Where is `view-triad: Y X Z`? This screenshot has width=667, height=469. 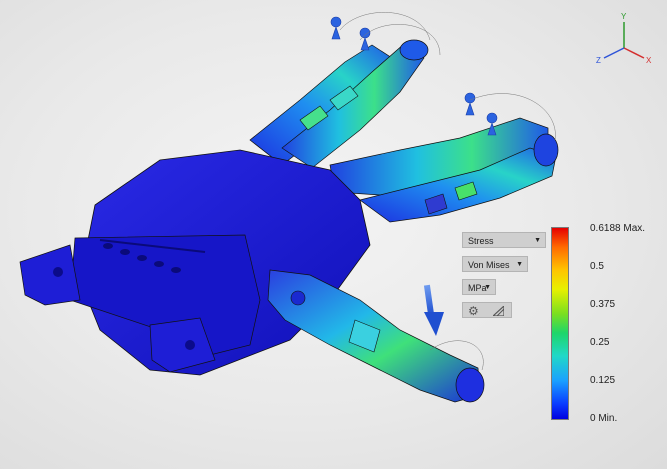
view-triad: Y X Z is located at coordinates (624, 39).